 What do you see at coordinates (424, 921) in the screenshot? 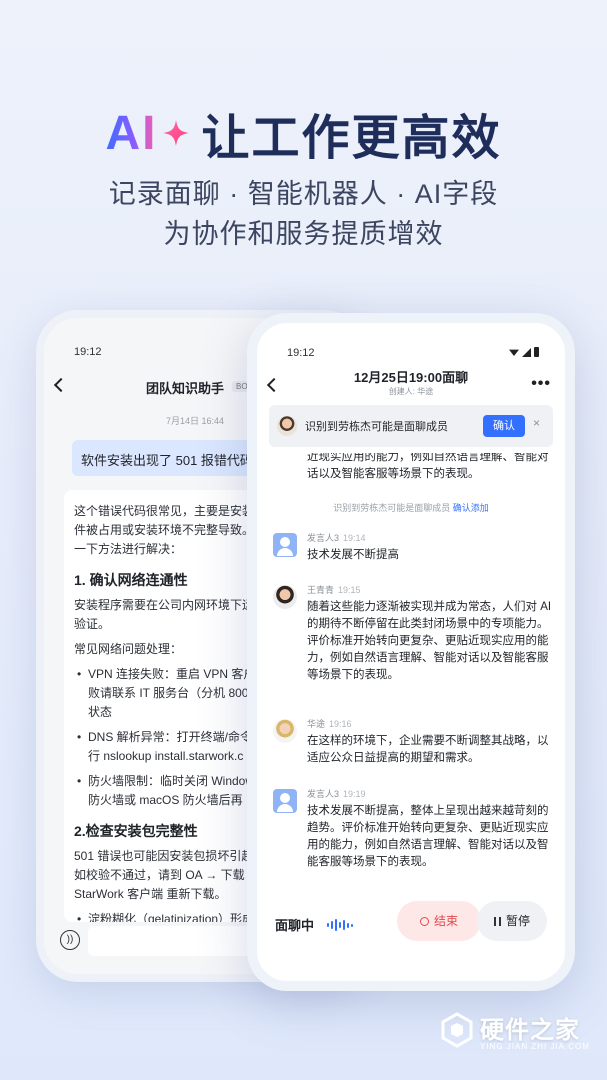
I see `power-icon` at bounding box center [424, 921].